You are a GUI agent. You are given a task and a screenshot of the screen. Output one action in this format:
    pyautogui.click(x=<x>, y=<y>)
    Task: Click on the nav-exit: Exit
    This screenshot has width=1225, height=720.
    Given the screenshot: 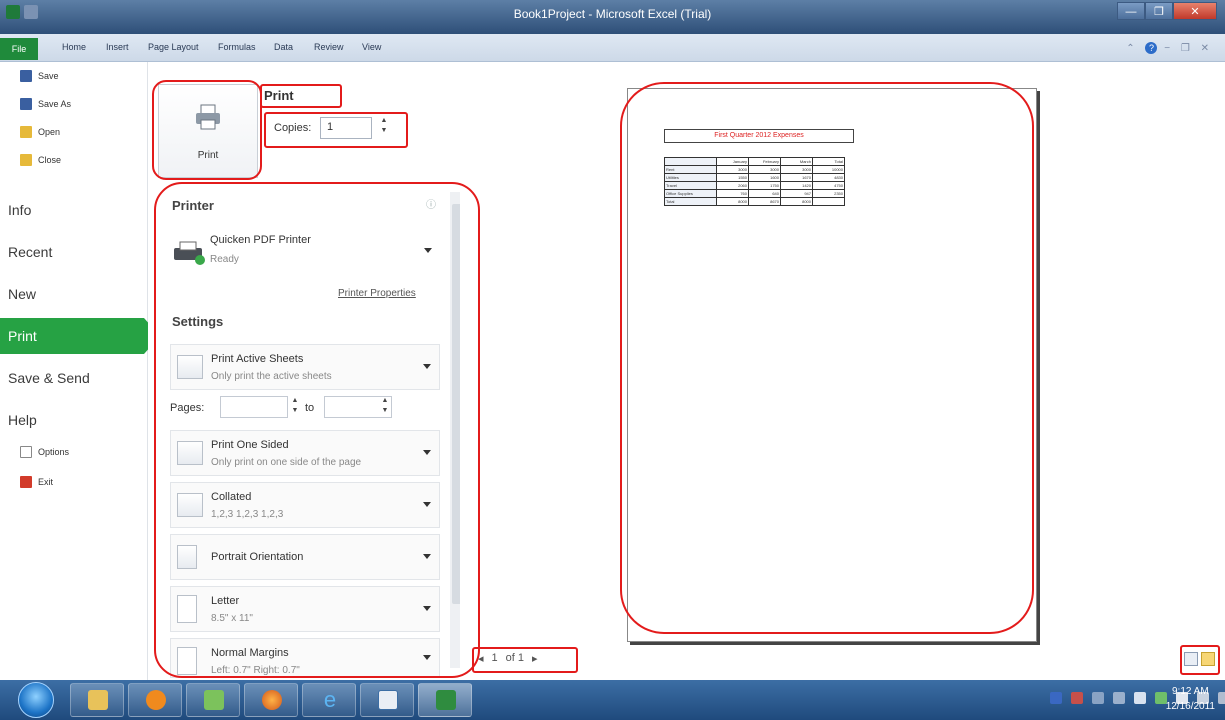 What is the action you would take?
    pyautogui.click(x=36, y=482)
    